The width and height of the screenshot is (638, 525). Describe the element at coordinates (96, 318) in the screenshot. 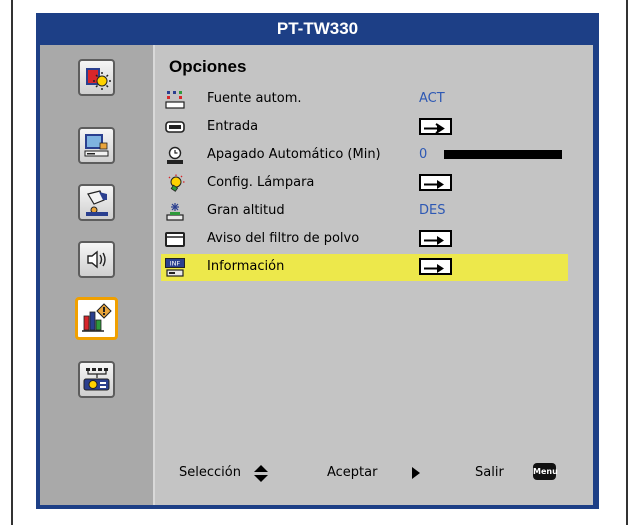

I see `options-icon` at that location.